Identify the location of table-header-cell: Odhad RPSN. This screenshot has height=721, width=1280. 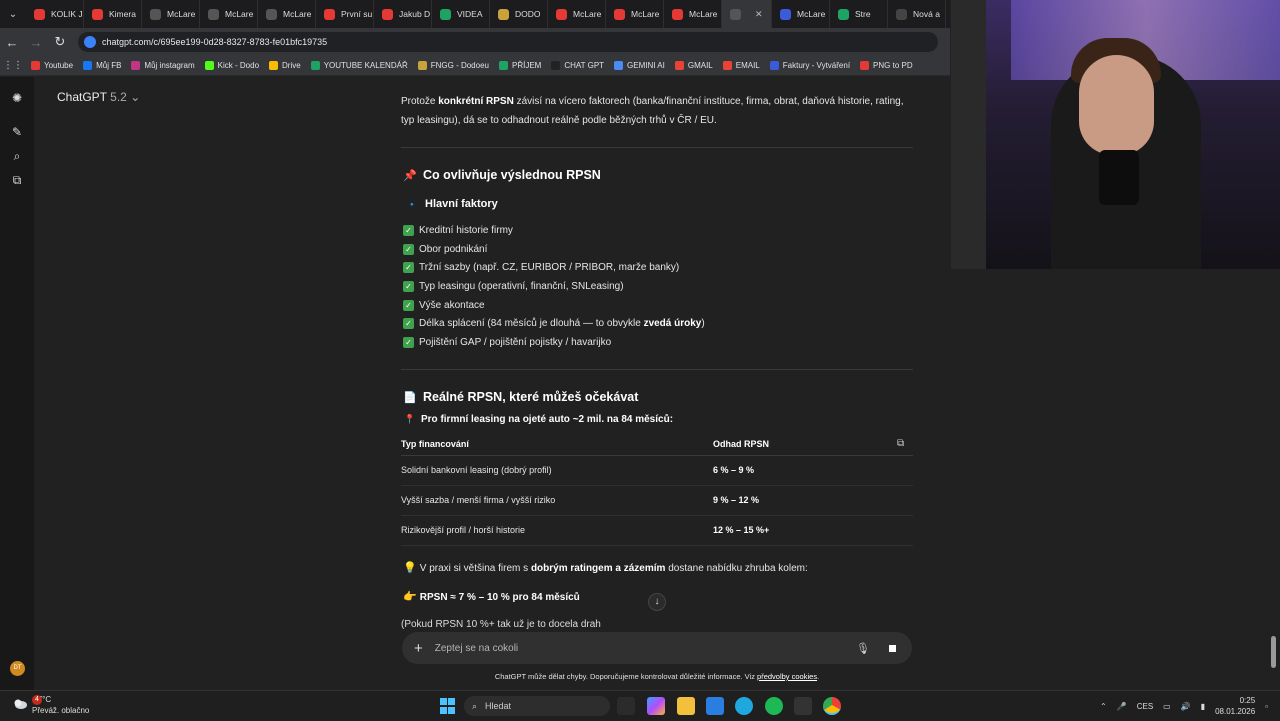
(813, 445).